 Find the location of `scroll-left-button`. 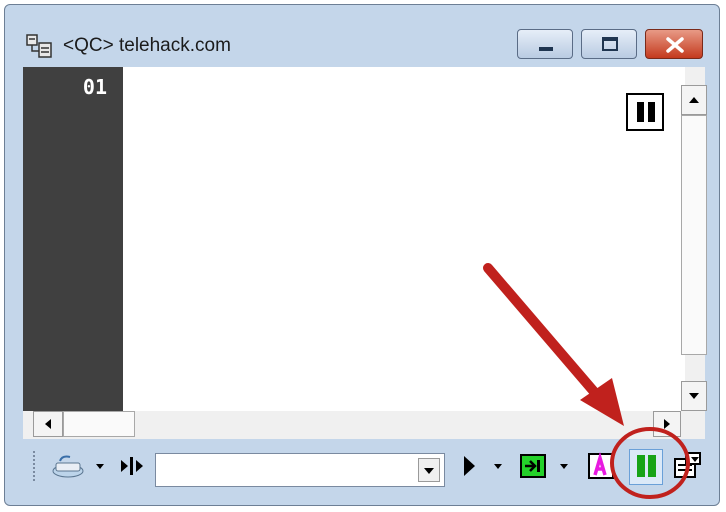

scroll-left-button is located at coordinates (48, 424).